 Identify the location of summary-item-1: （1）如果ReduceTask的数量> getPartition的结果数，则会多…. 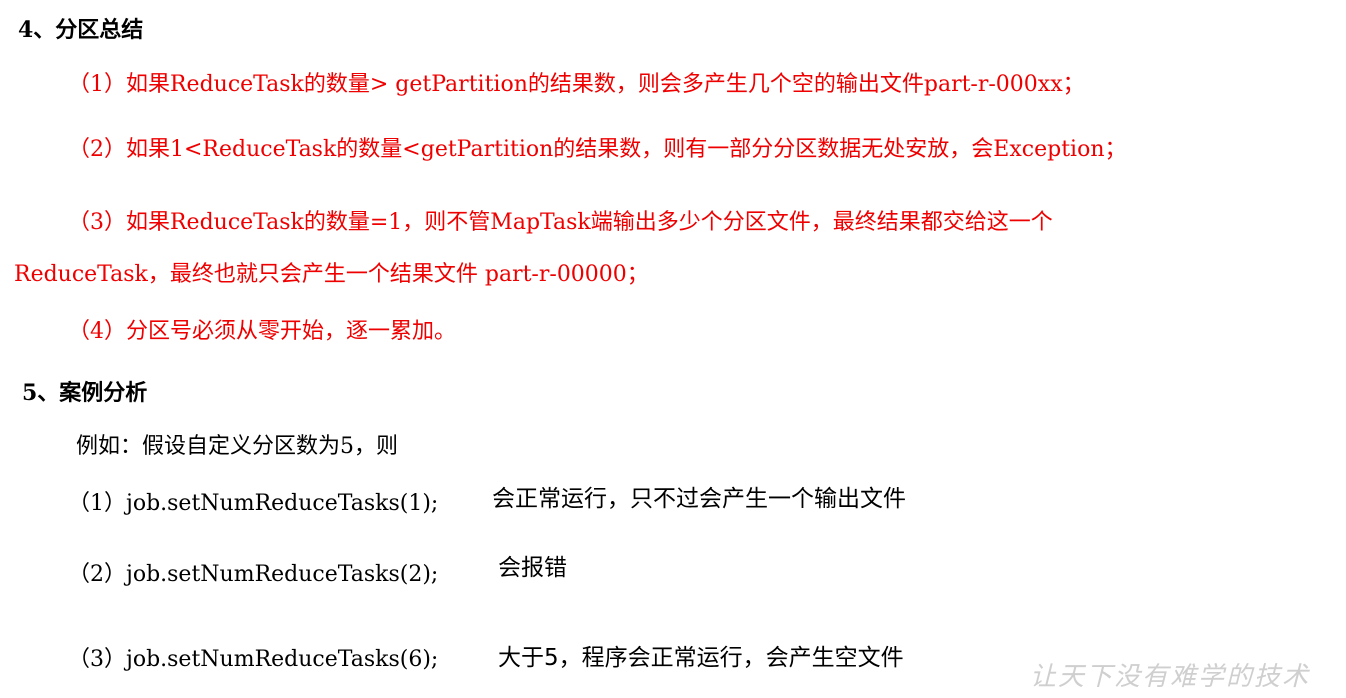
(576, 84).